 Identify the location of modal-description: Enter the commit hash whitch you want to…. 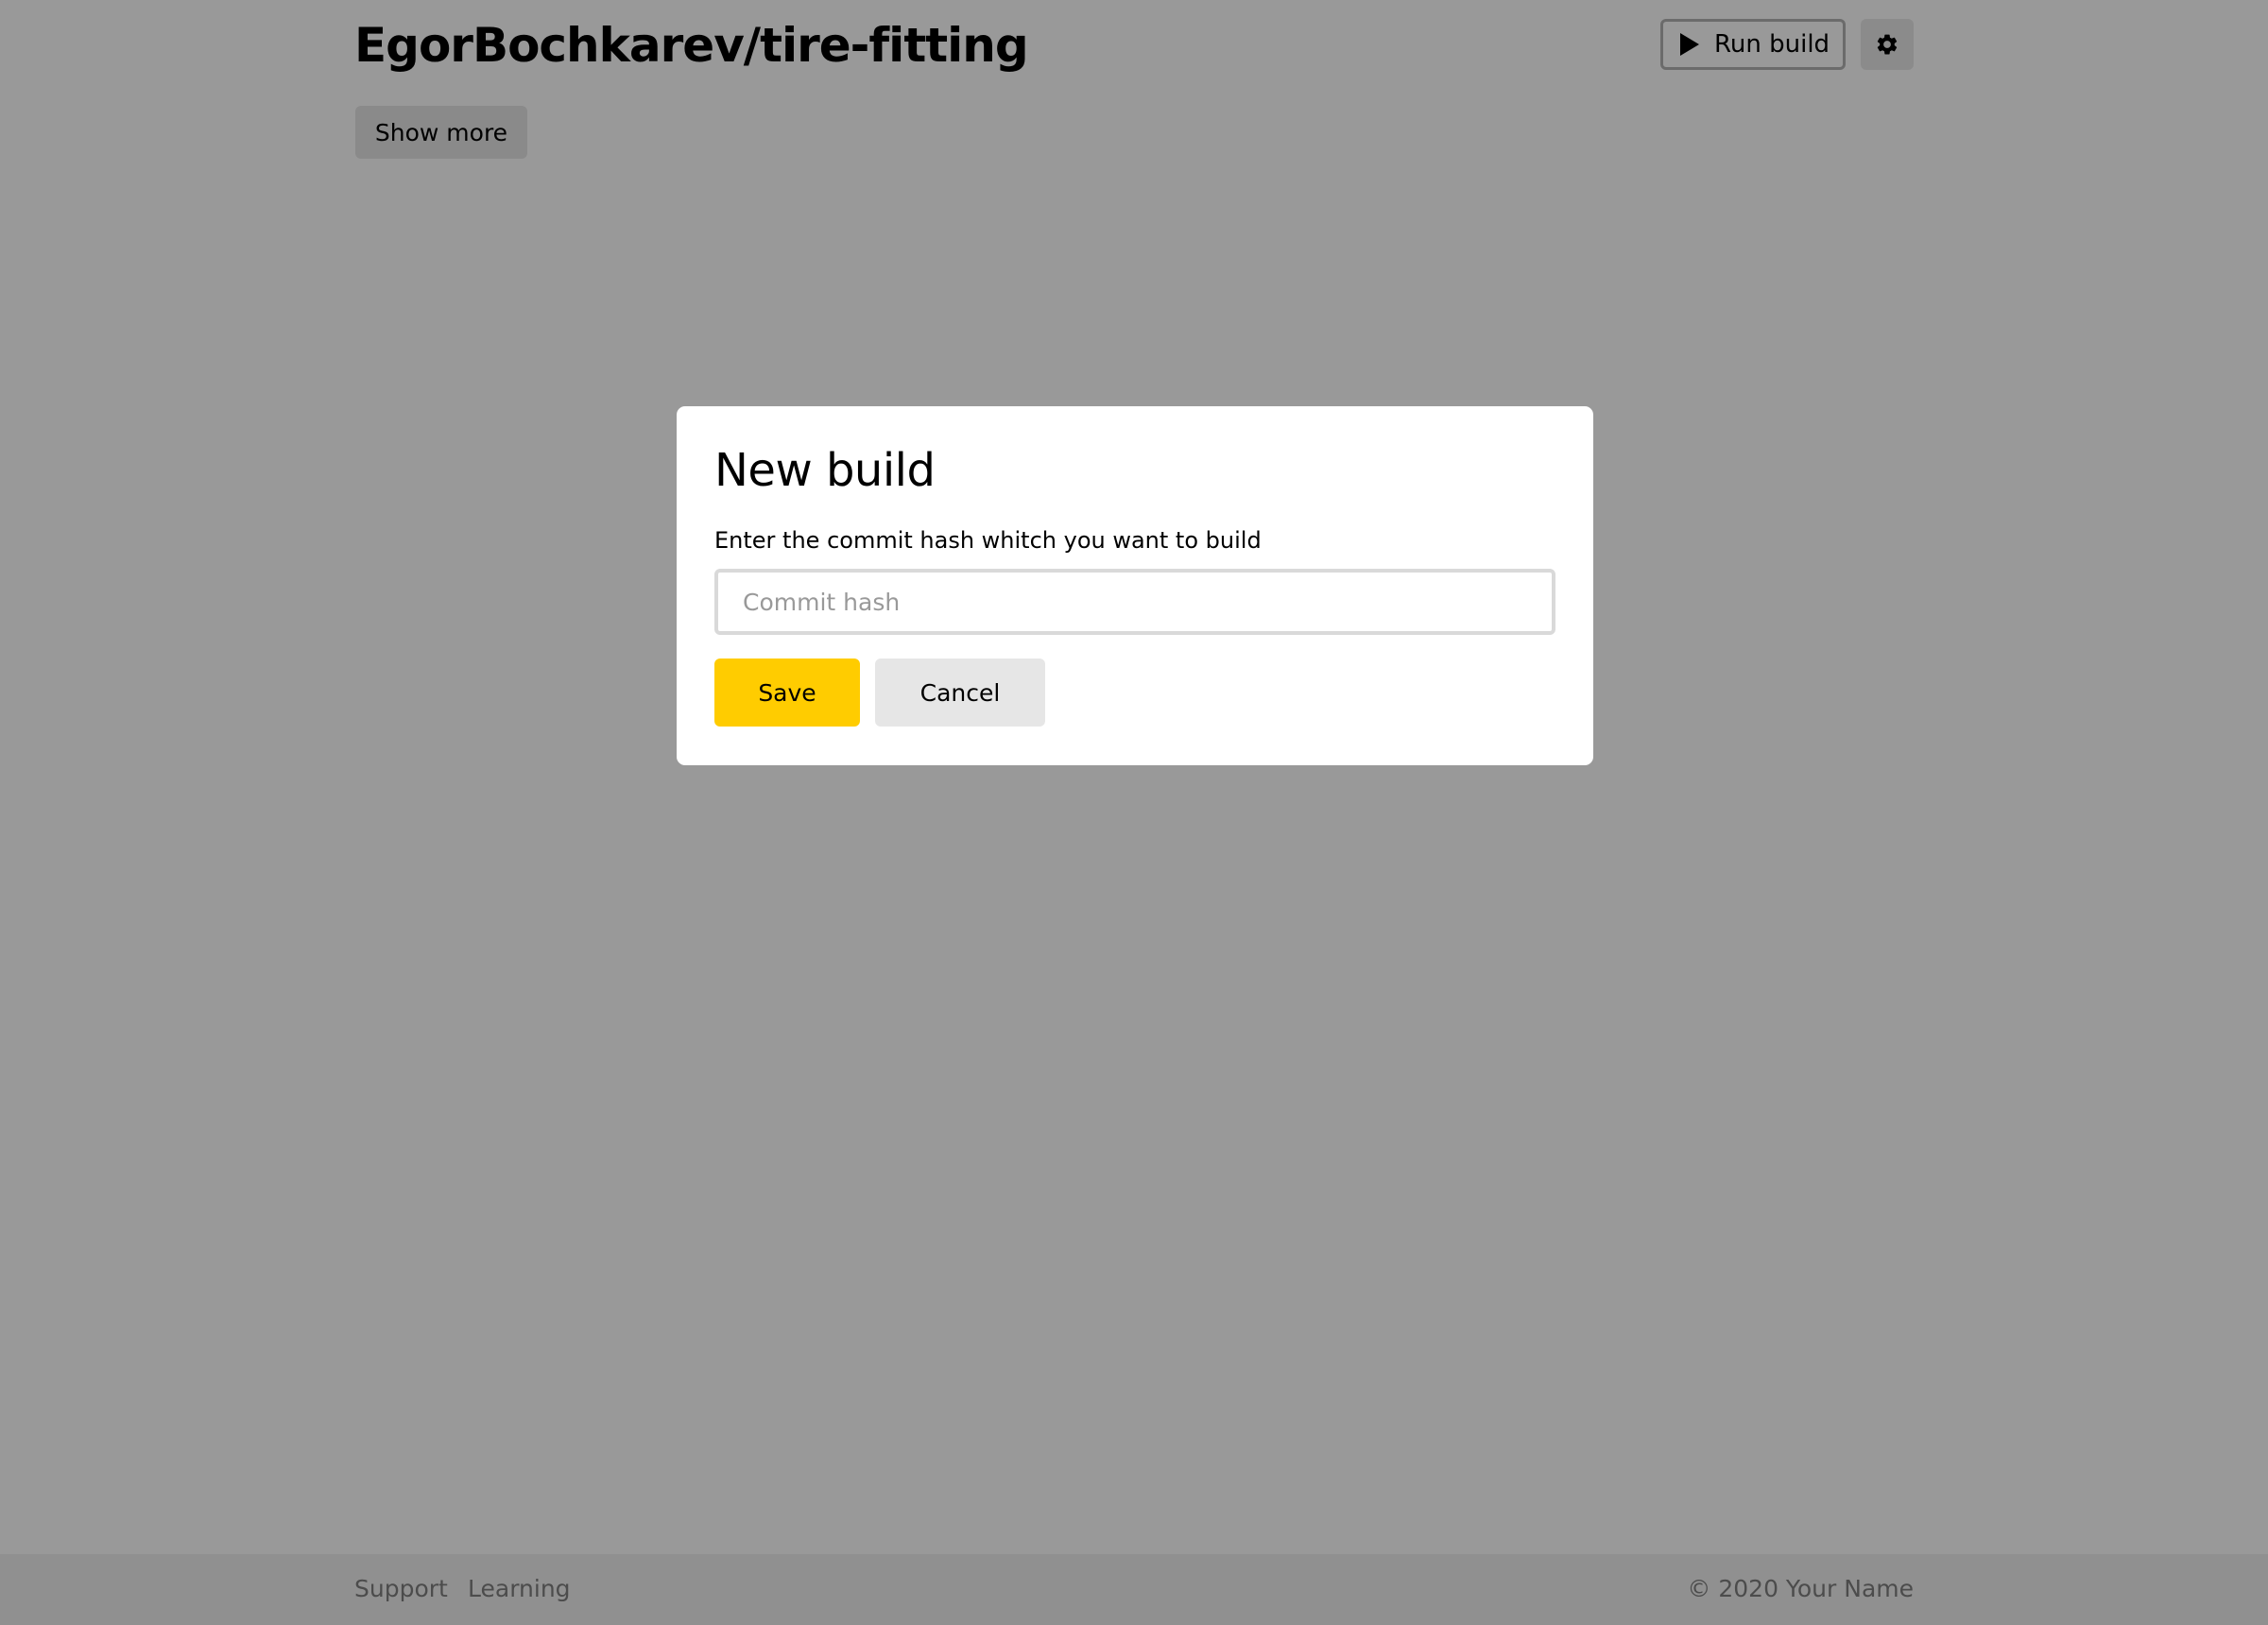
(988, 541).